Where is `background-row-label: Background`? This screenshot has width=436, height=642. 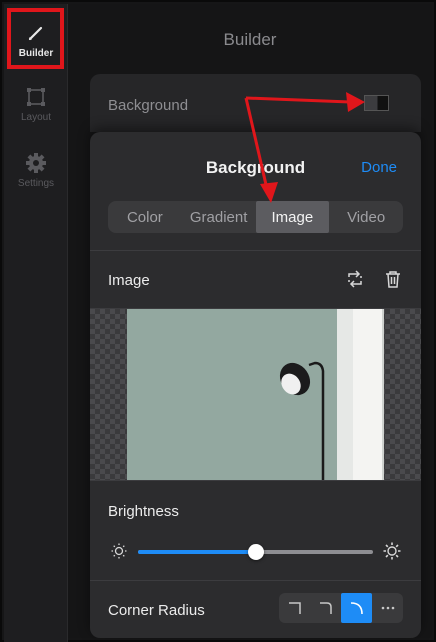
background-row-label: Background is located at coordinates (148, 105).